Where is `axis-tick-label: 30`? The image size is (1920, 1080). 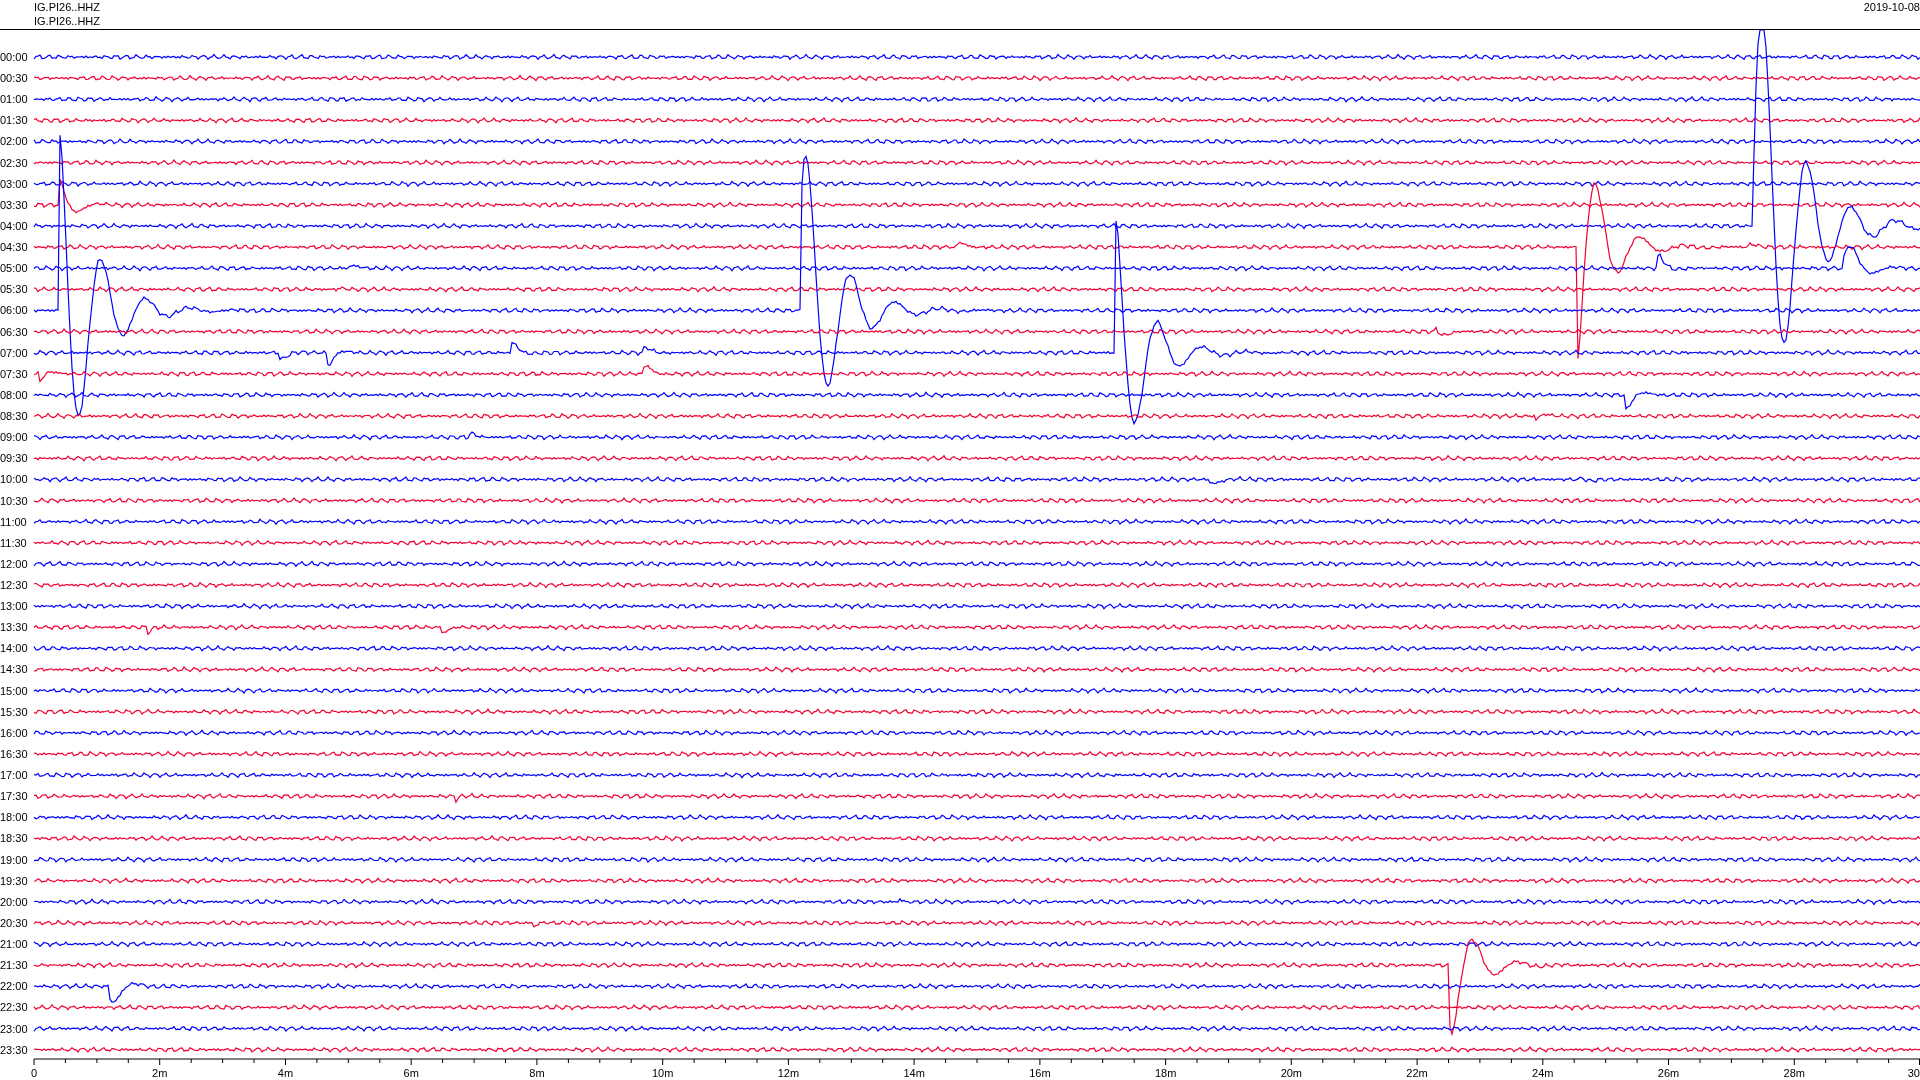 axis-tick-label: 30 is located at coordinates (1913, 1073).